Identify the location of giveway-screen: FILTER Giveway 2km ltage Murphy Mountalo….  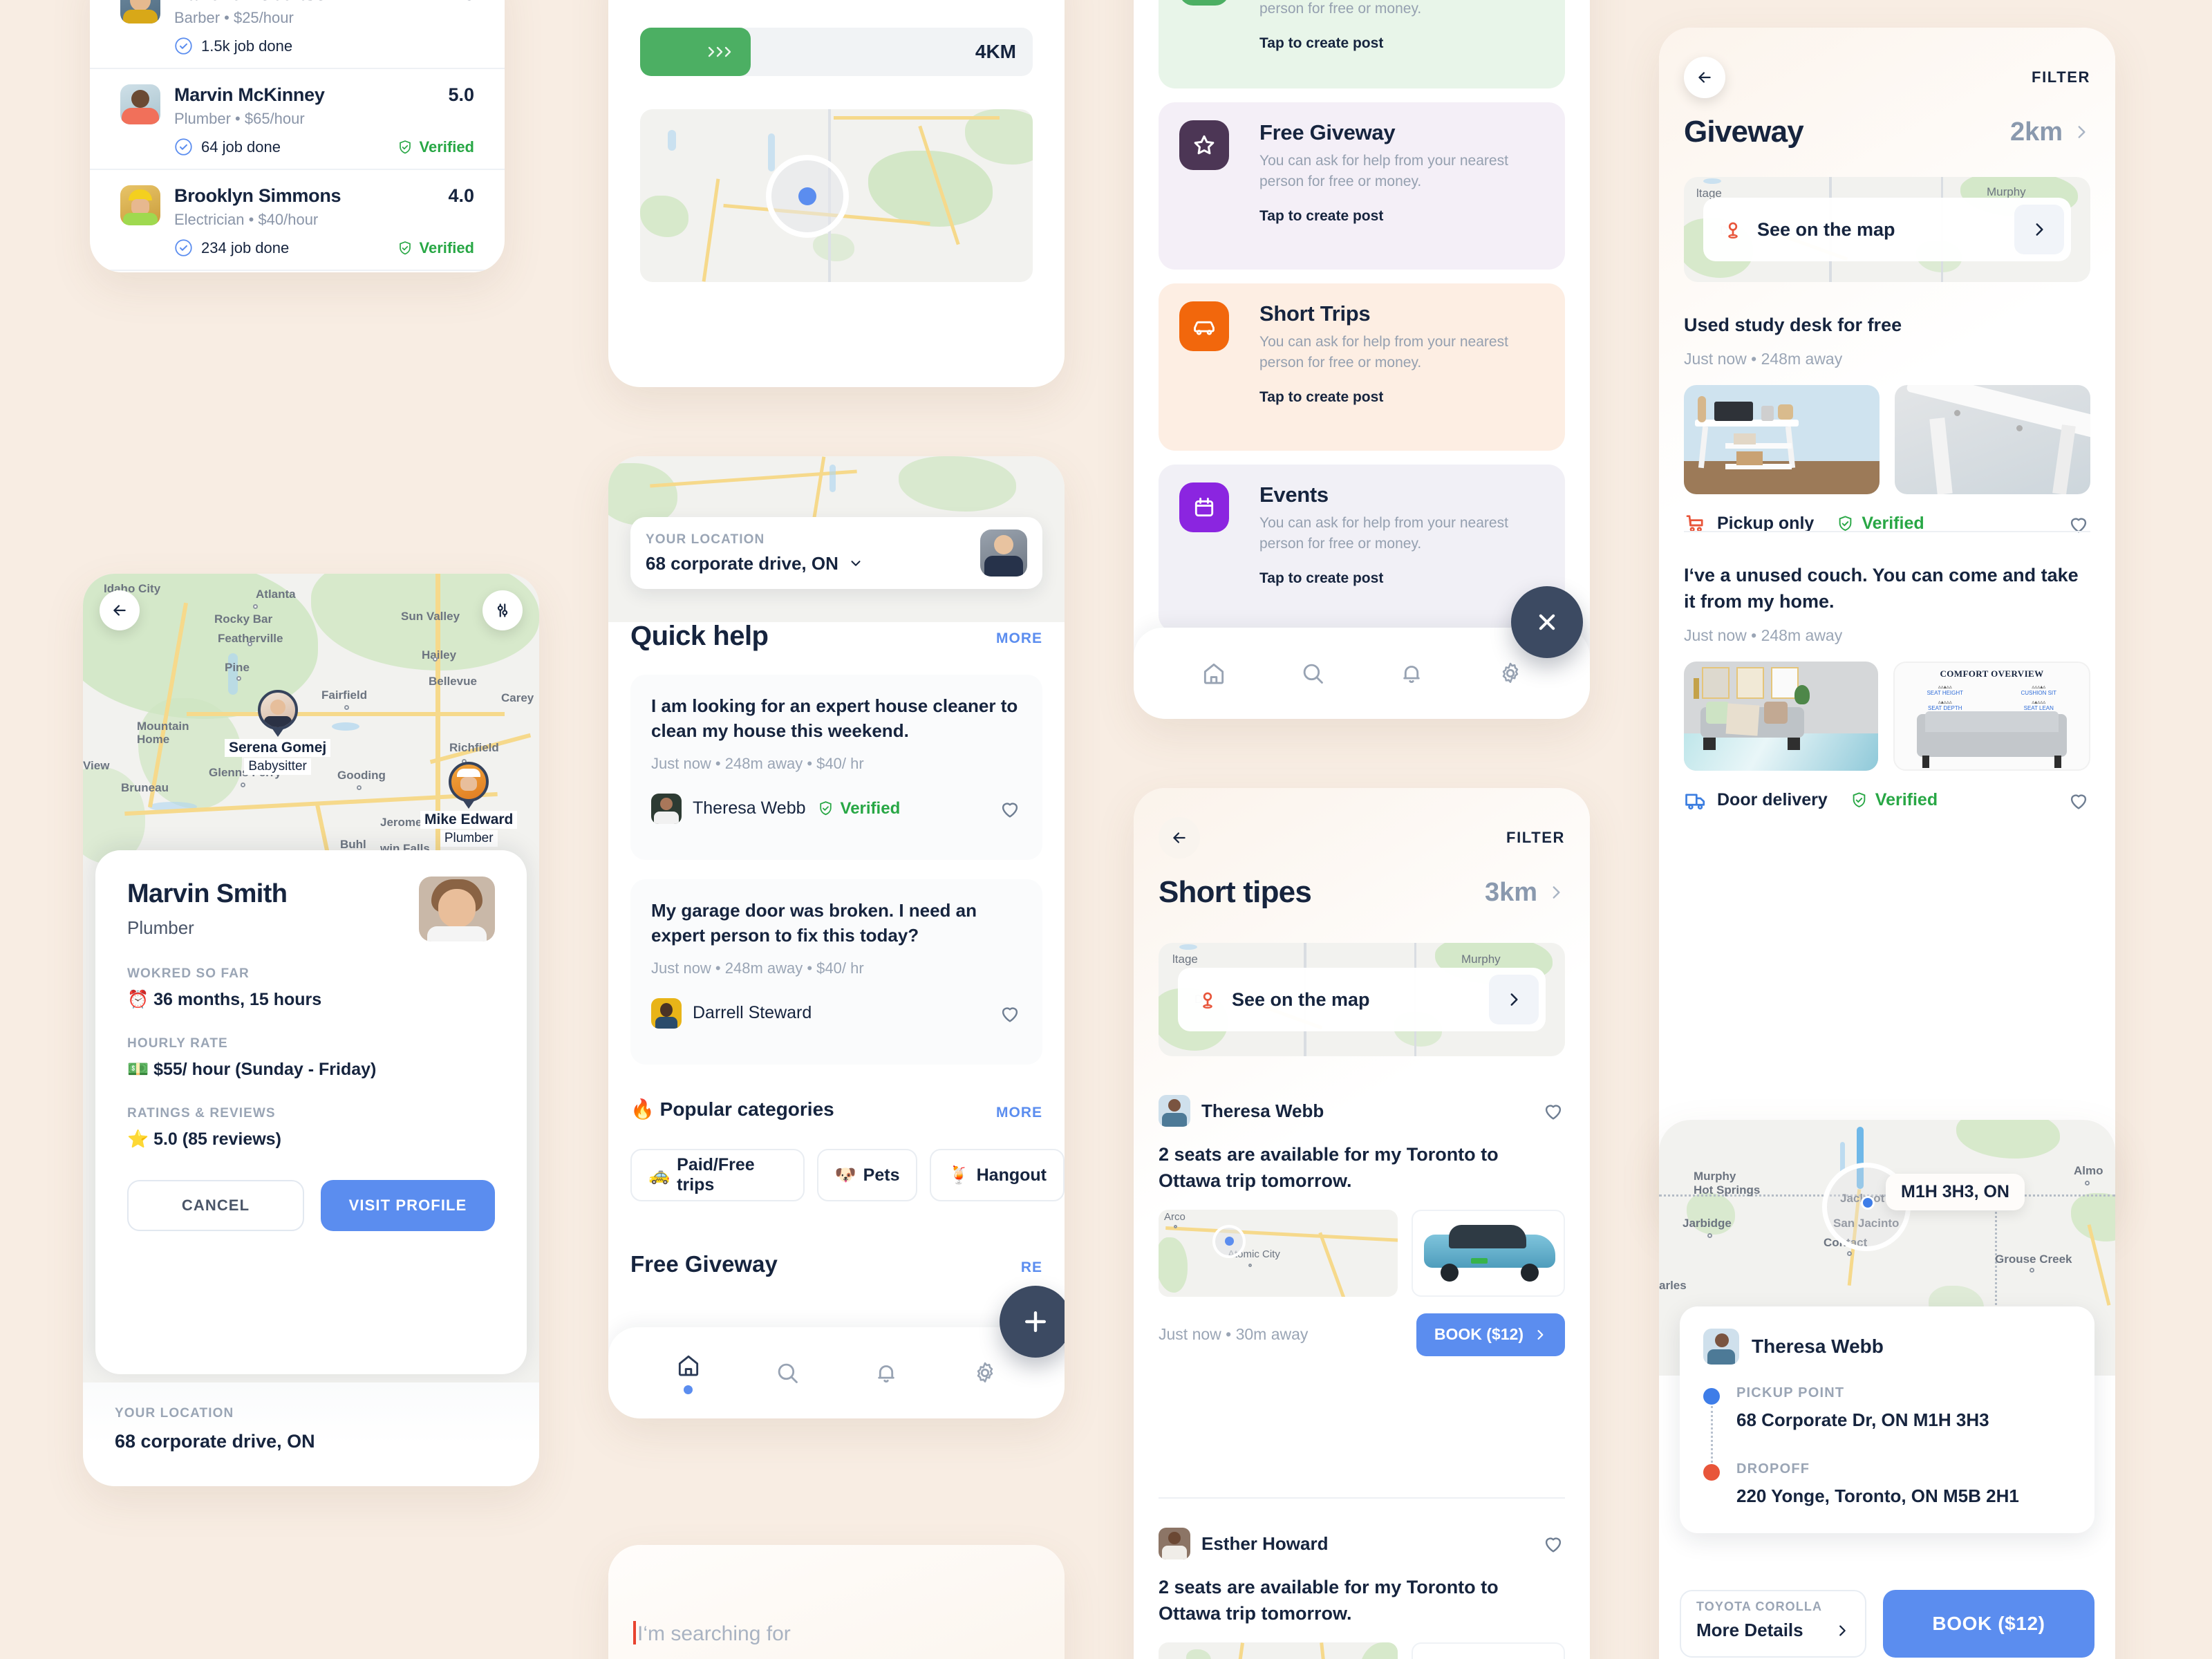
(1887, 626).